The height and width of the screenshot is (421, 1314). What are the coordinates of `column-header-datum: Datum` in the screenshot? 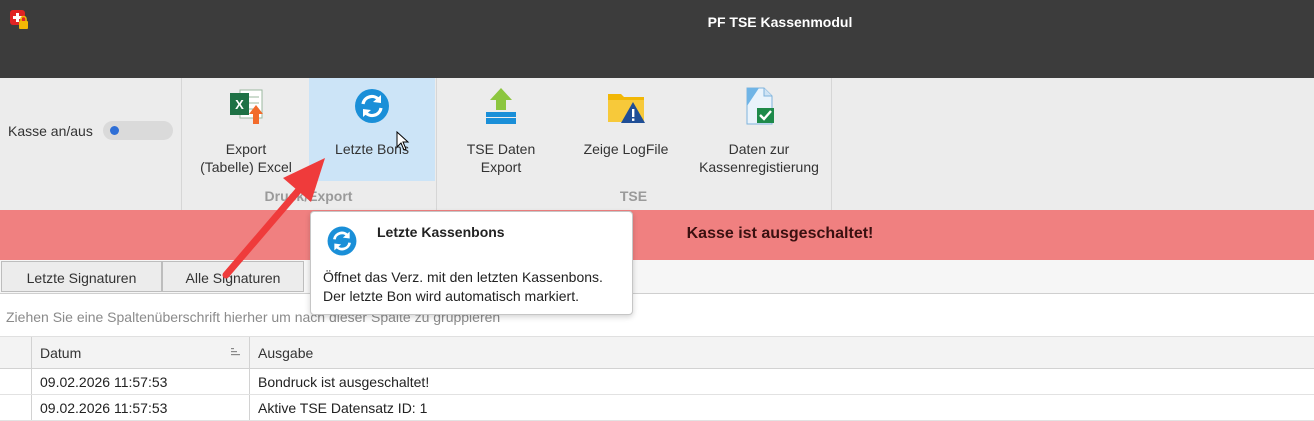 It's located at (141, 352).